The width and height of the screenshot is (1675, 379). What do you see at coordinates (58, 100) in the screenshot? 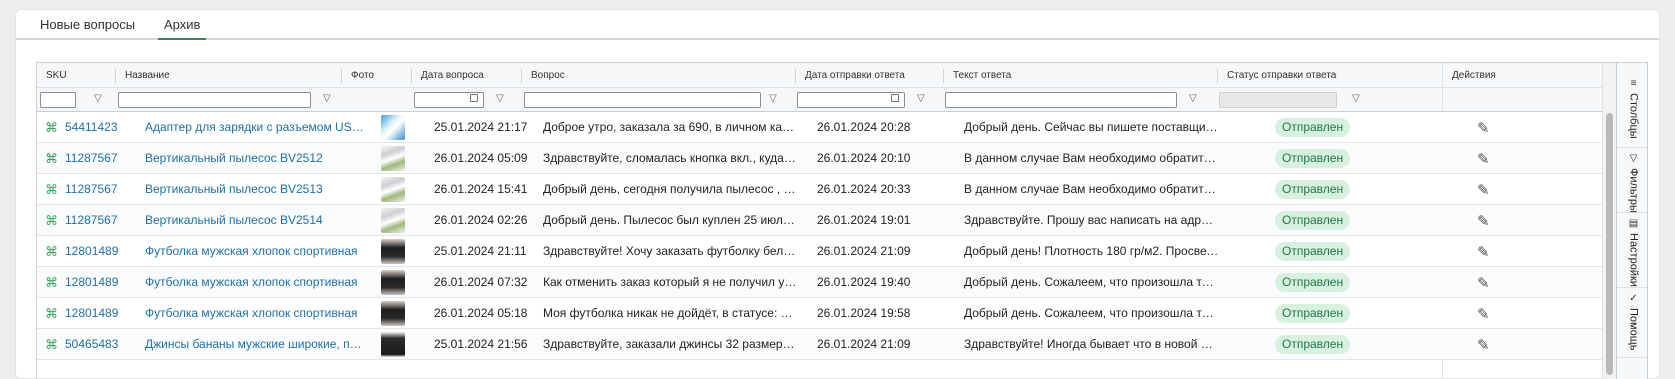
I see `sku-filter-input` at bounding box center [58, 100].